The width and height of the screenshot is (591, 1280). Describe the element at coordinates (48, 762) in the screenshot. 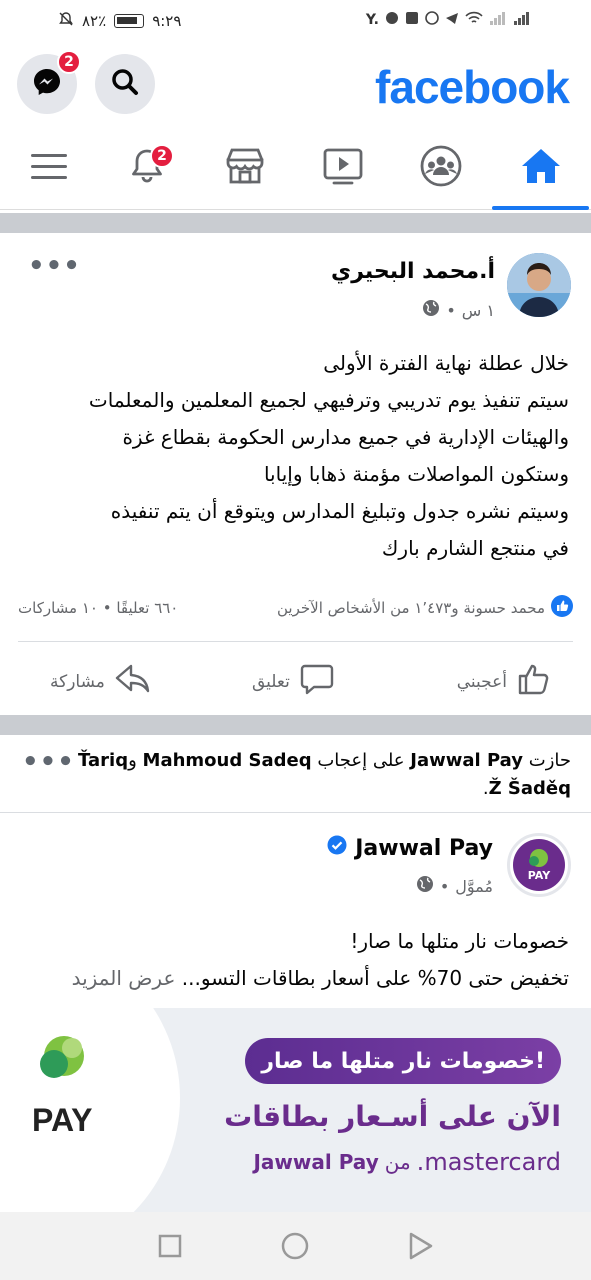

I see `context-more-button: •••` at that location.